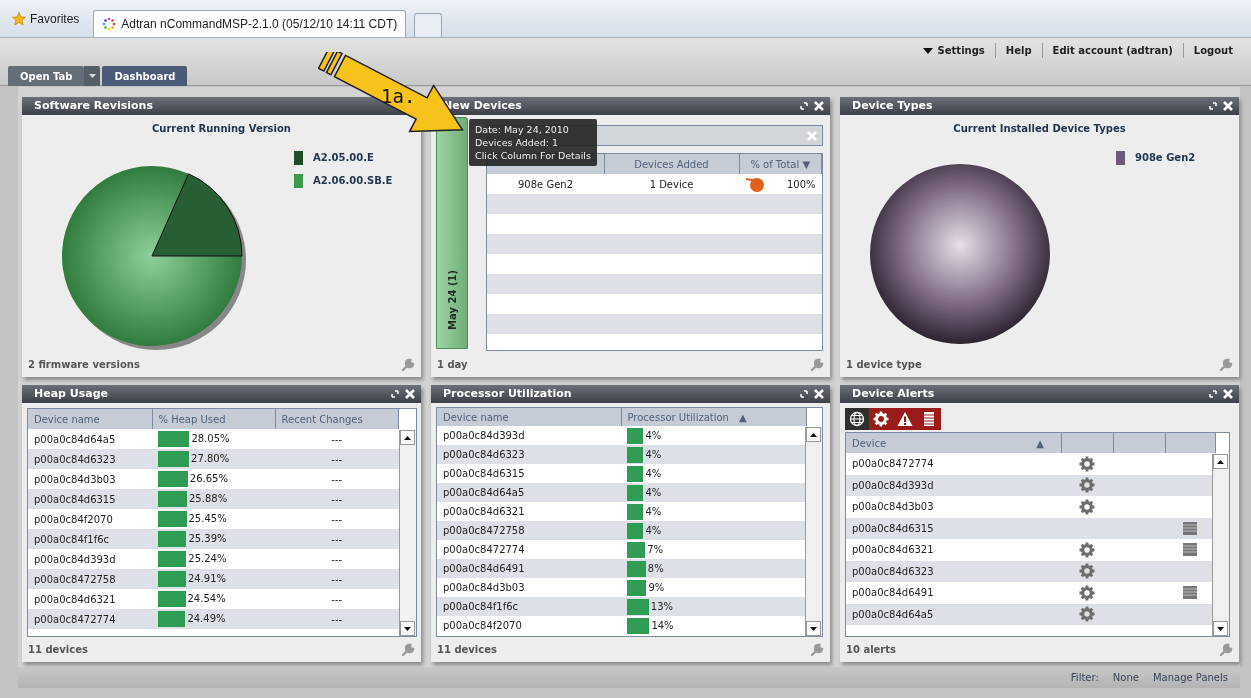 The height and width of the screenshot is (698, 1251). What do you see at coordinates (72, 393) in the screenshot?
I see `panel-title: Heap Usage` at bounding box center [72, 393].